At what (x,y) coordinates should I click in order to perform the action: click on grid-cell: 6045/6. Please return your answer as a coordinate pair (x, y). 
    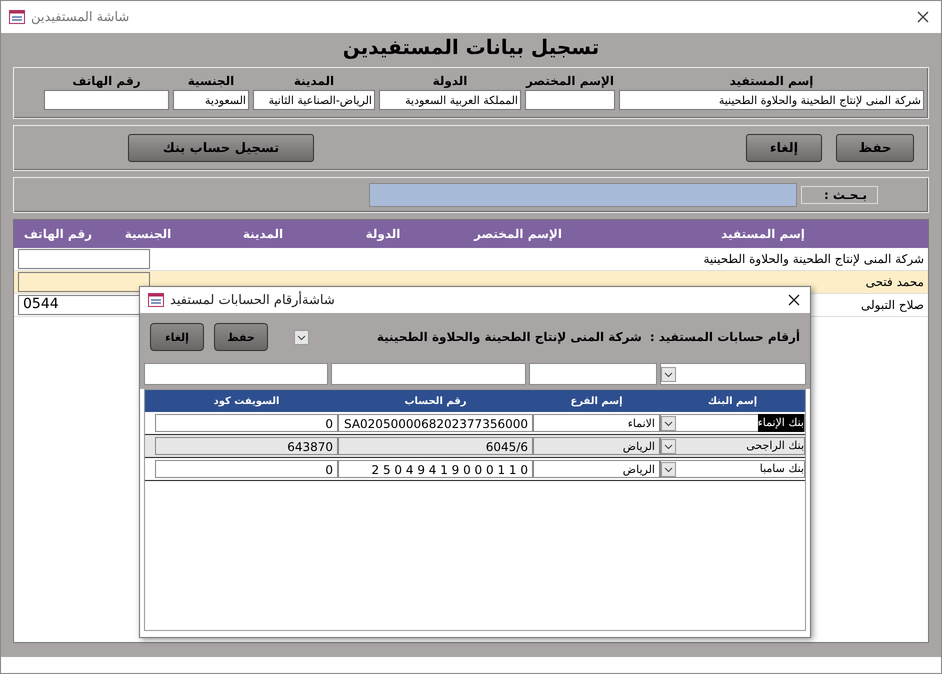
    Looking at the image, I should click on (435, 446).